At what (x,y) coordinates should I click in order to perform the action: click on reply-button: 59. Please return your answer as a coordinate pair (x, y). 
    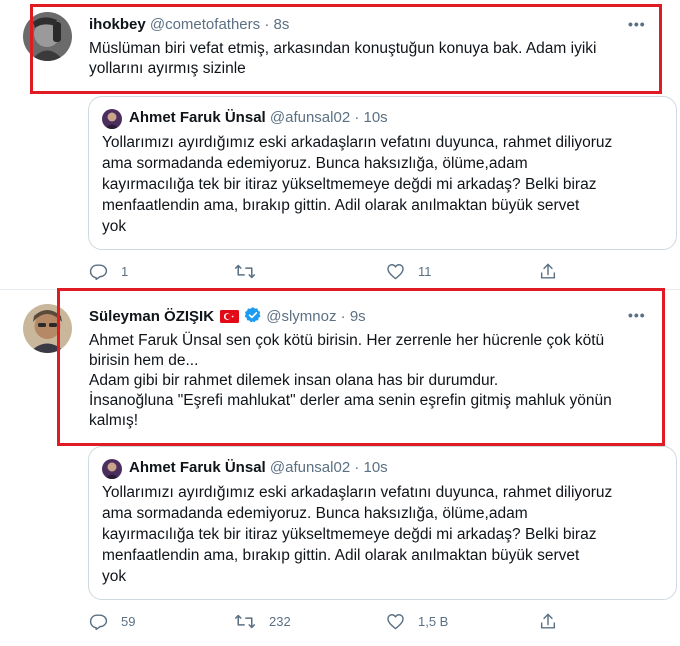
    Looking at the image, I should click on (112, 621).